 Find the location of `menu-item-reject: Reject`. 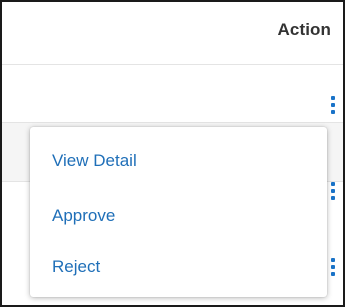

menu-item-reject: Reject is located at coordinates (76, 267).